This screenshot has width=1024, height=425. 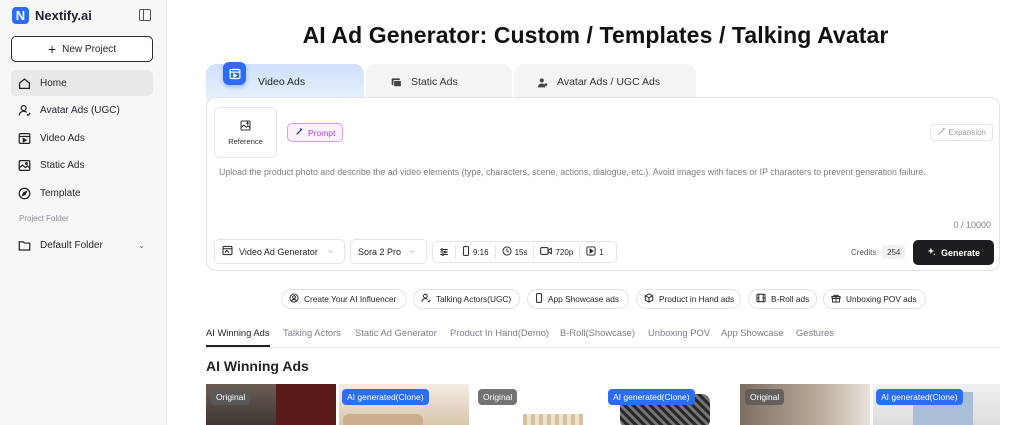 I want to click on video-icon, so click(x=24, y=138).